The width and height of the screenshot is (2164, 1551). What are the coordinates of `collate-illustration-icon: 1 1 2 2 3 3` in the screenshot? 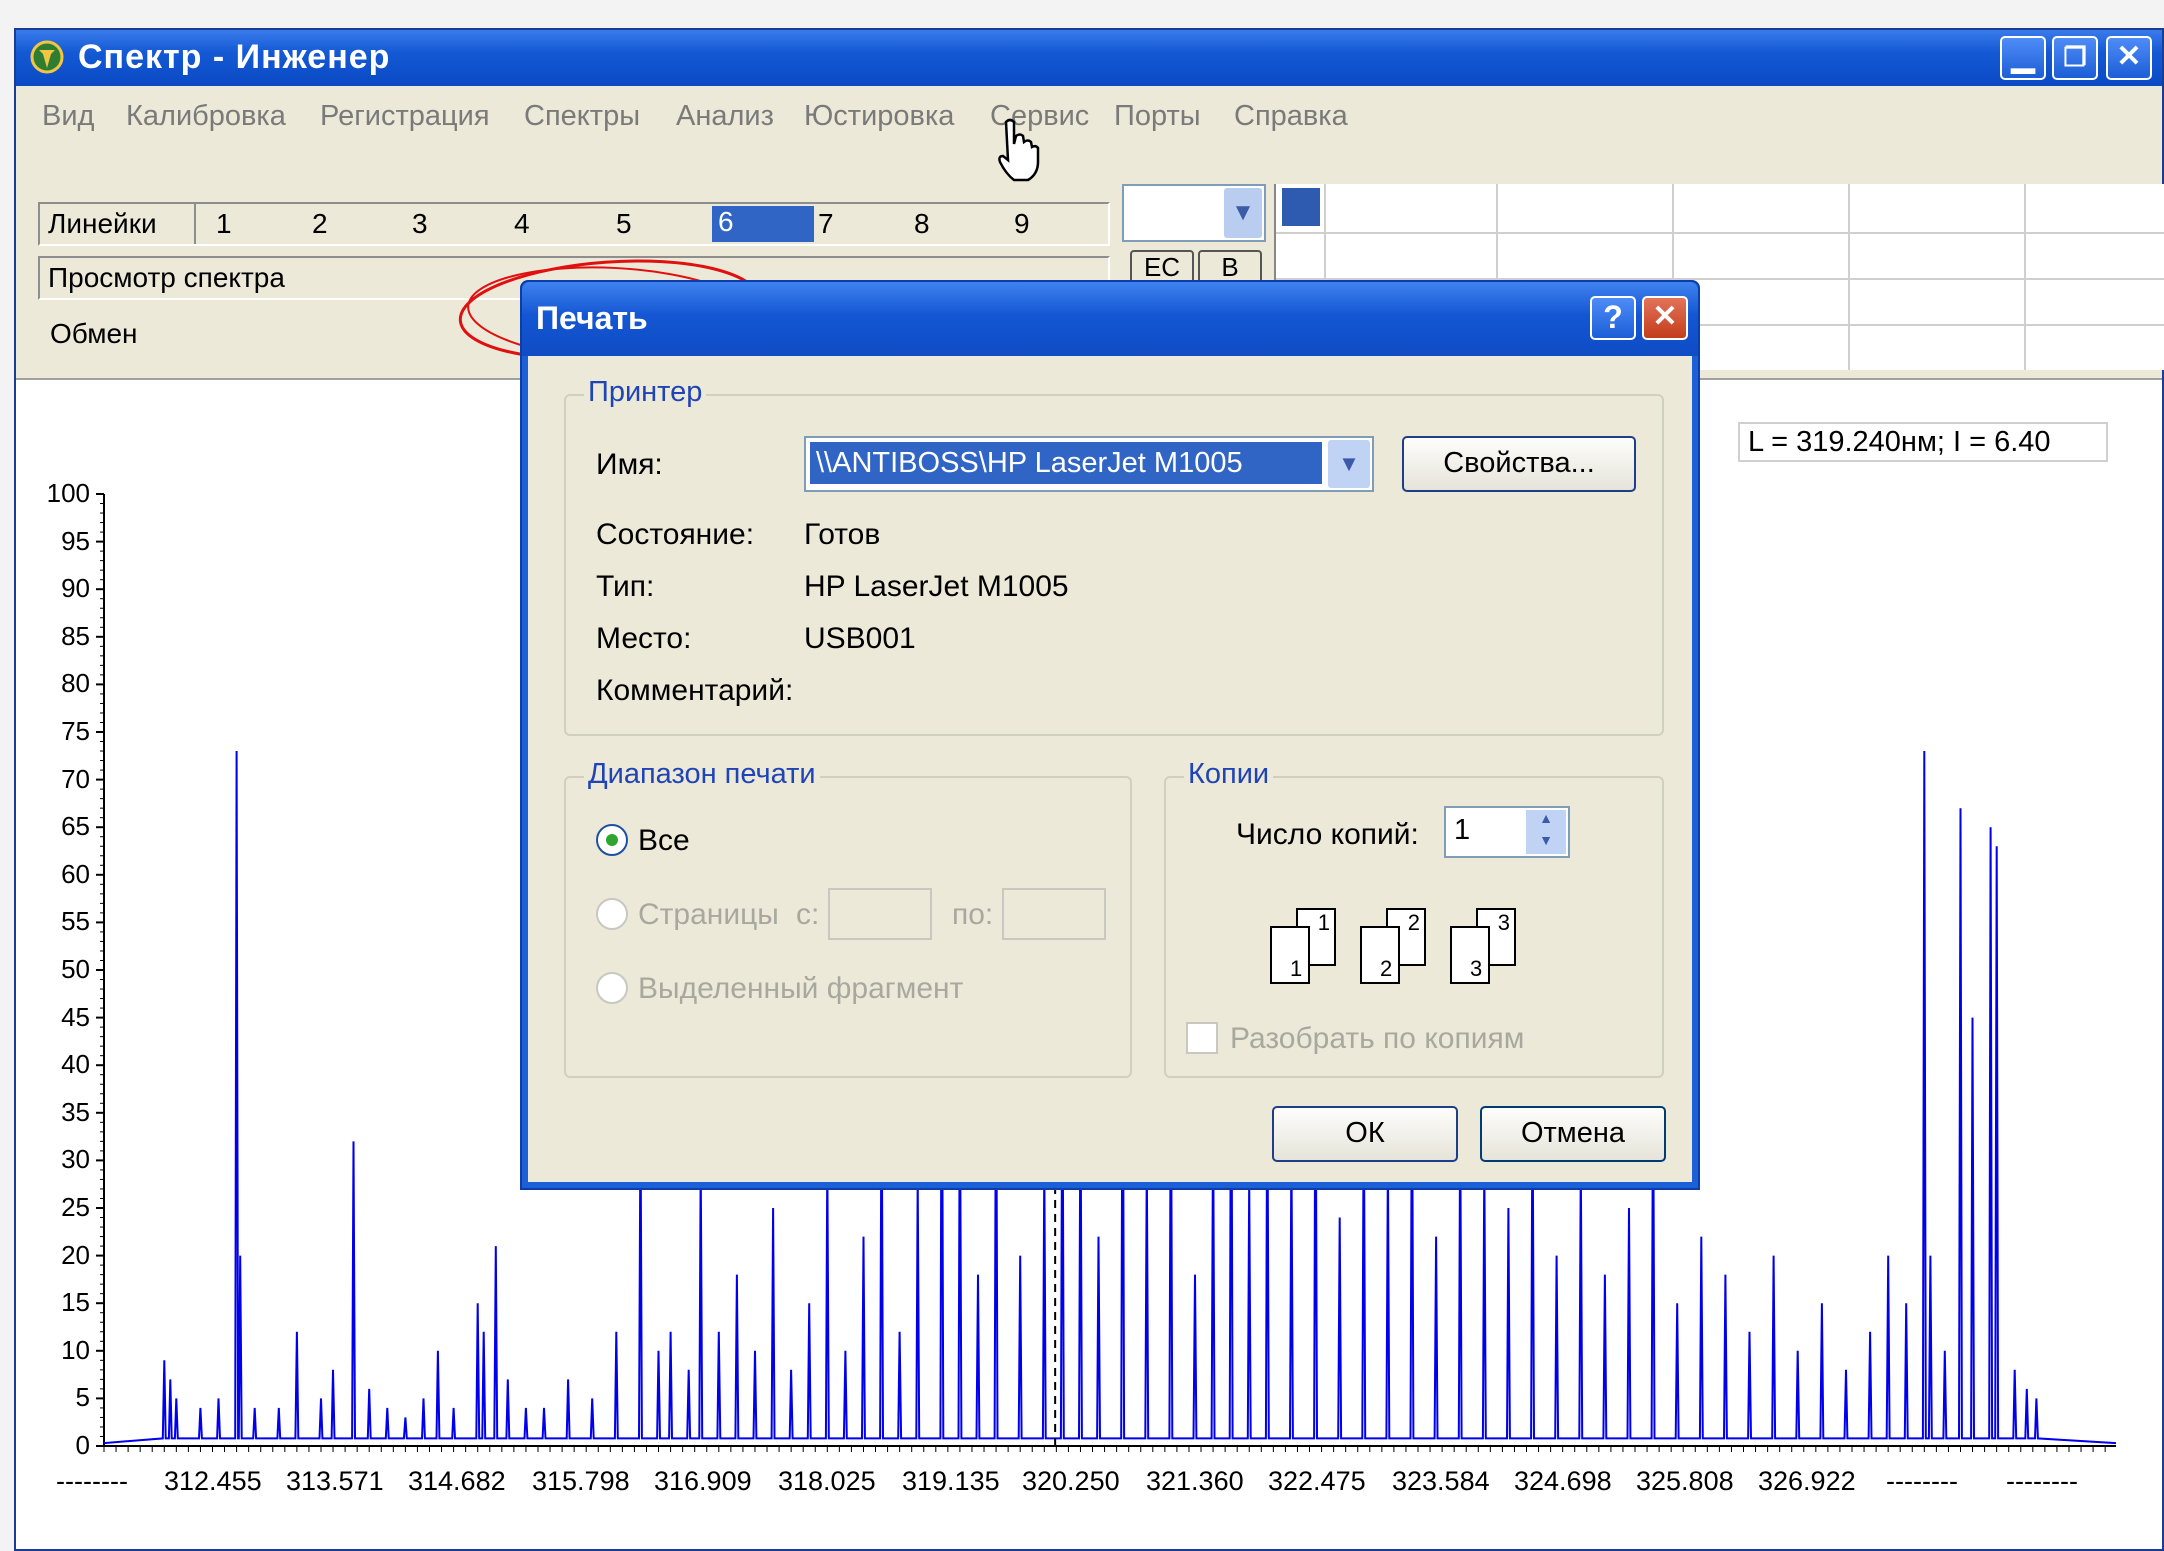 It's located at (1411, 953).